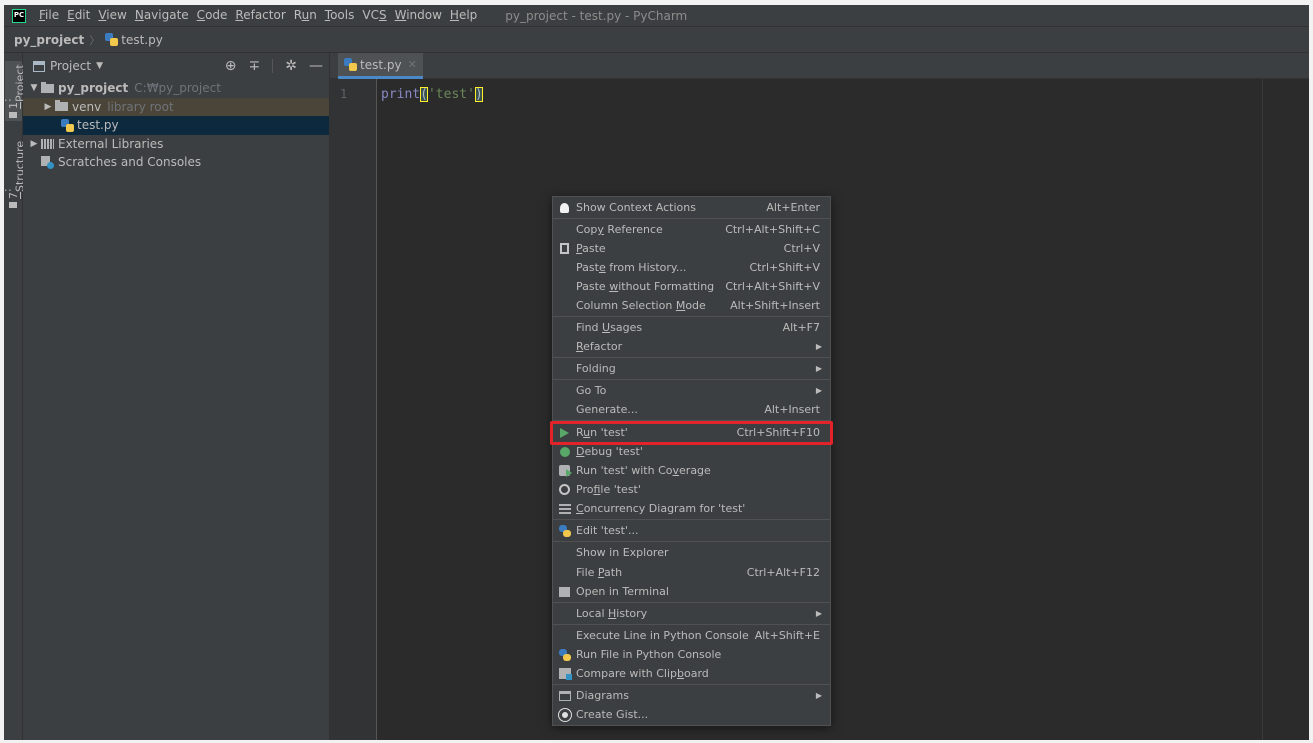 This screenshot has width=1313, height=743. What do you see at coordinates (15, 91) in the screenshot?
I see `tool-tab-project: 1: Project` at bounding box center [15, 91].